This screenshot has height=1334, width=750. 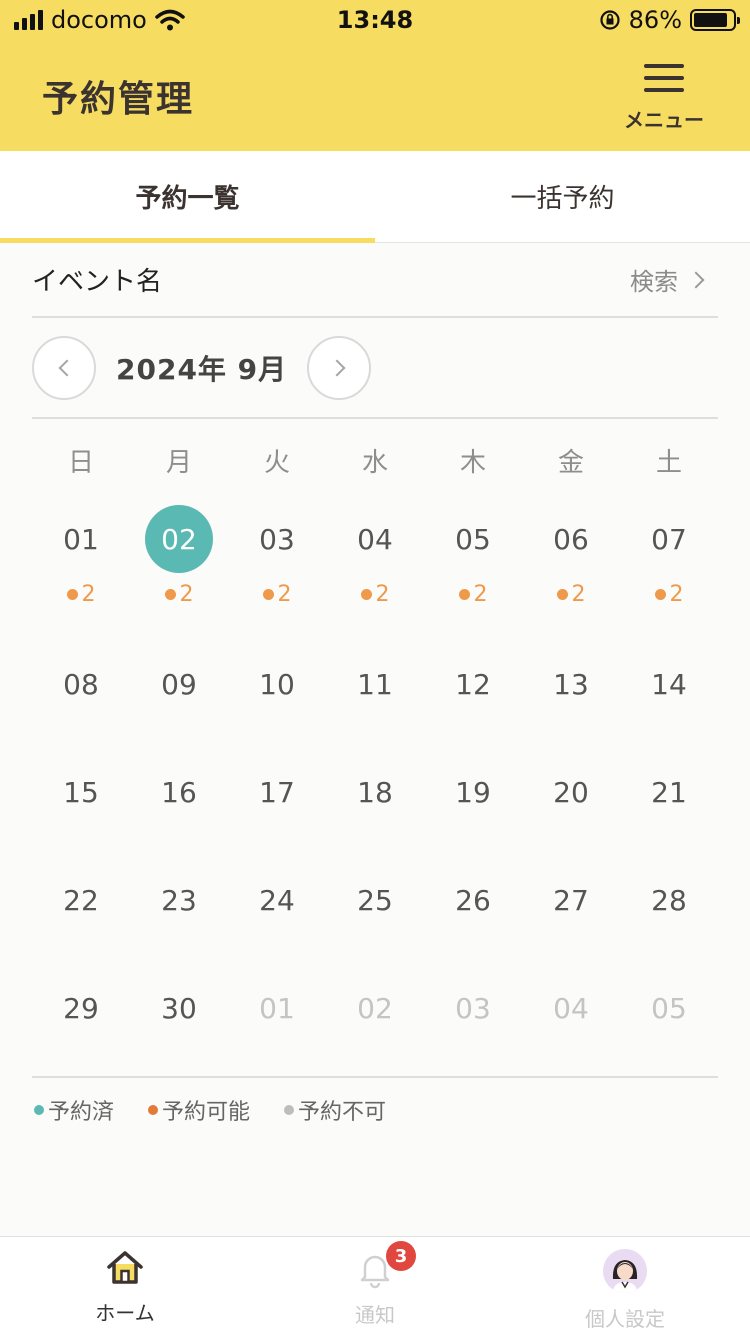 I want to click on calendar-day-number: 03, so click(x=277, y=539).